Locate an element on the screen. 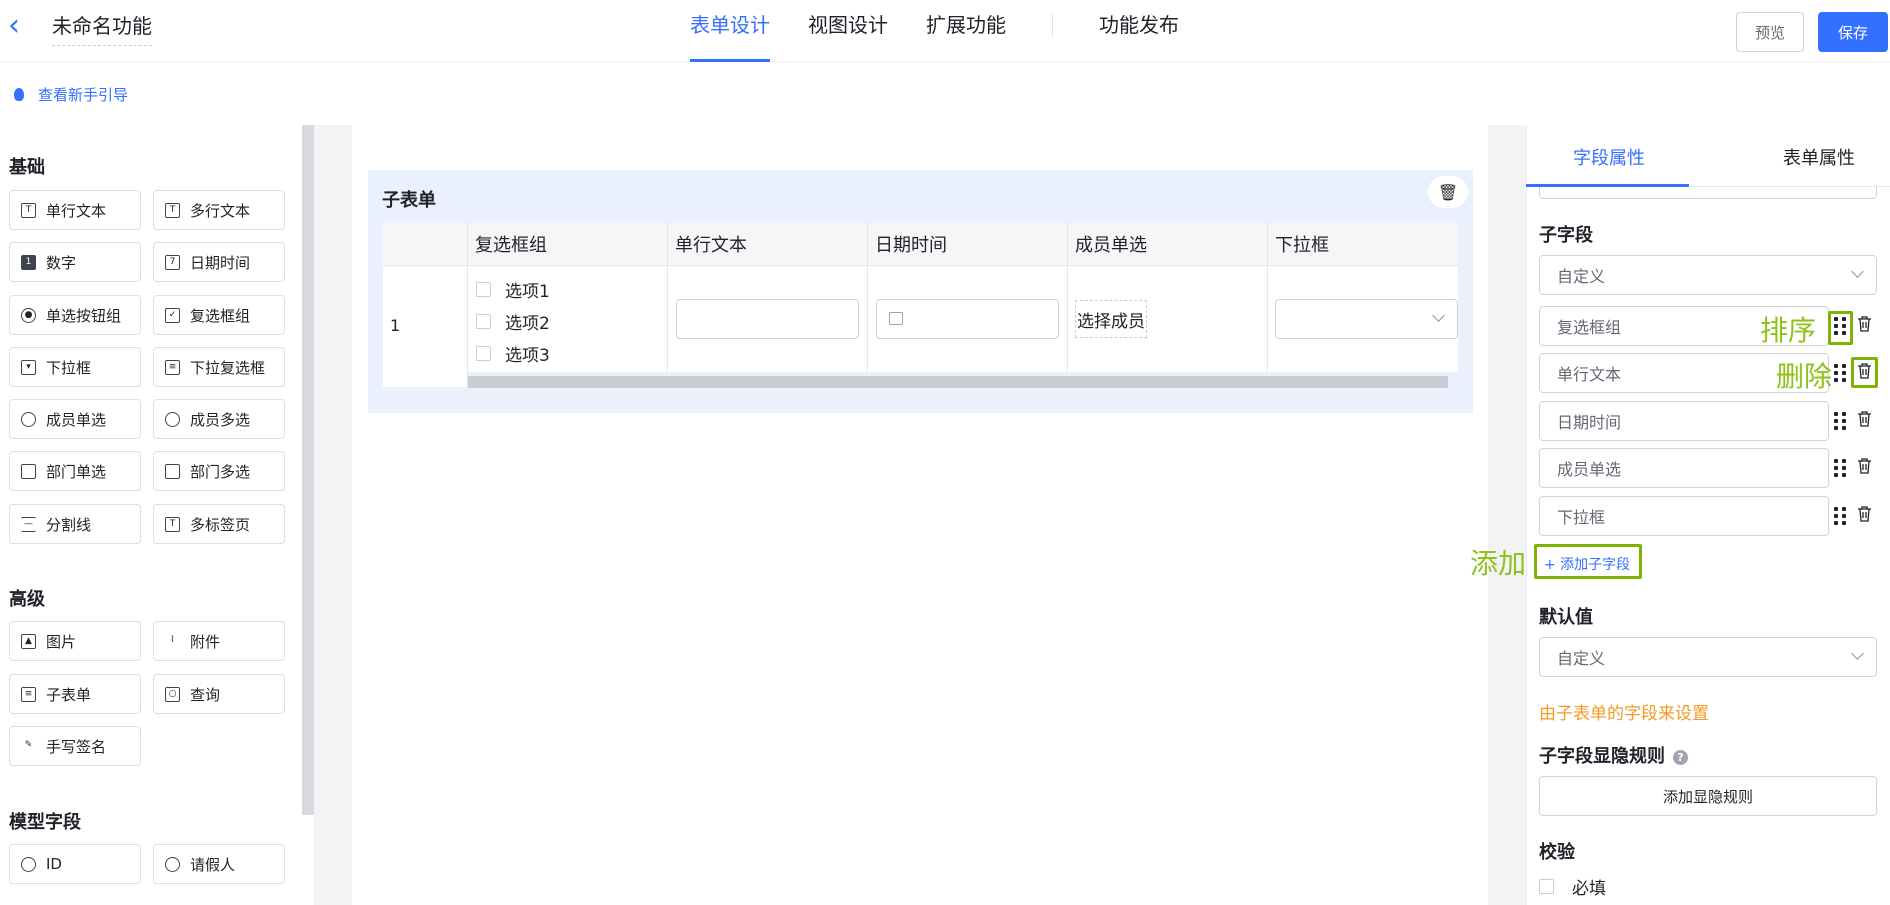 Image resolution: width=1890 pixels, height=905 pixels. save-button: 保存 is located at coordinates (1853, 32).